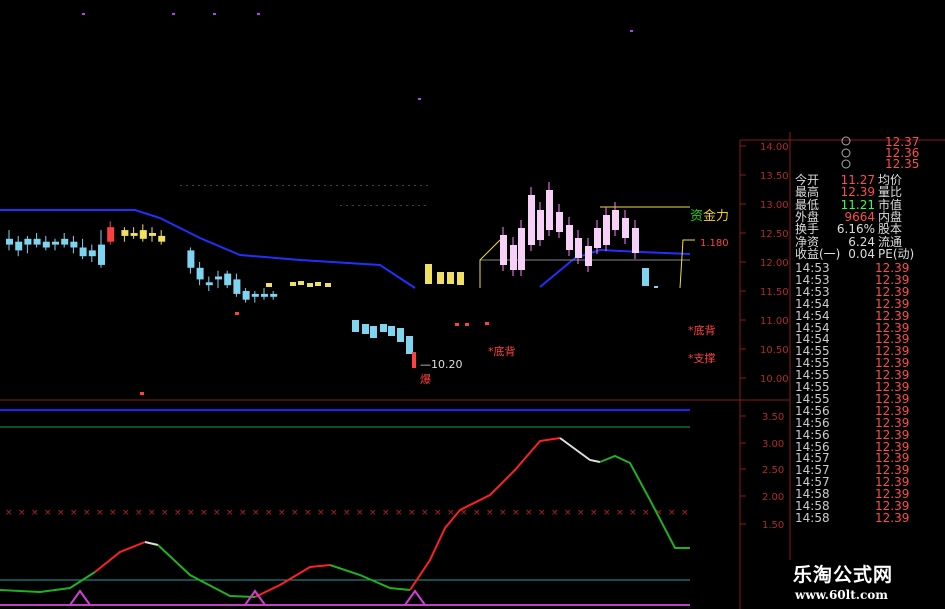 This screenshot has height=609, width=945. I want to click on gold-power-label: 资金力, so click(710, 216).